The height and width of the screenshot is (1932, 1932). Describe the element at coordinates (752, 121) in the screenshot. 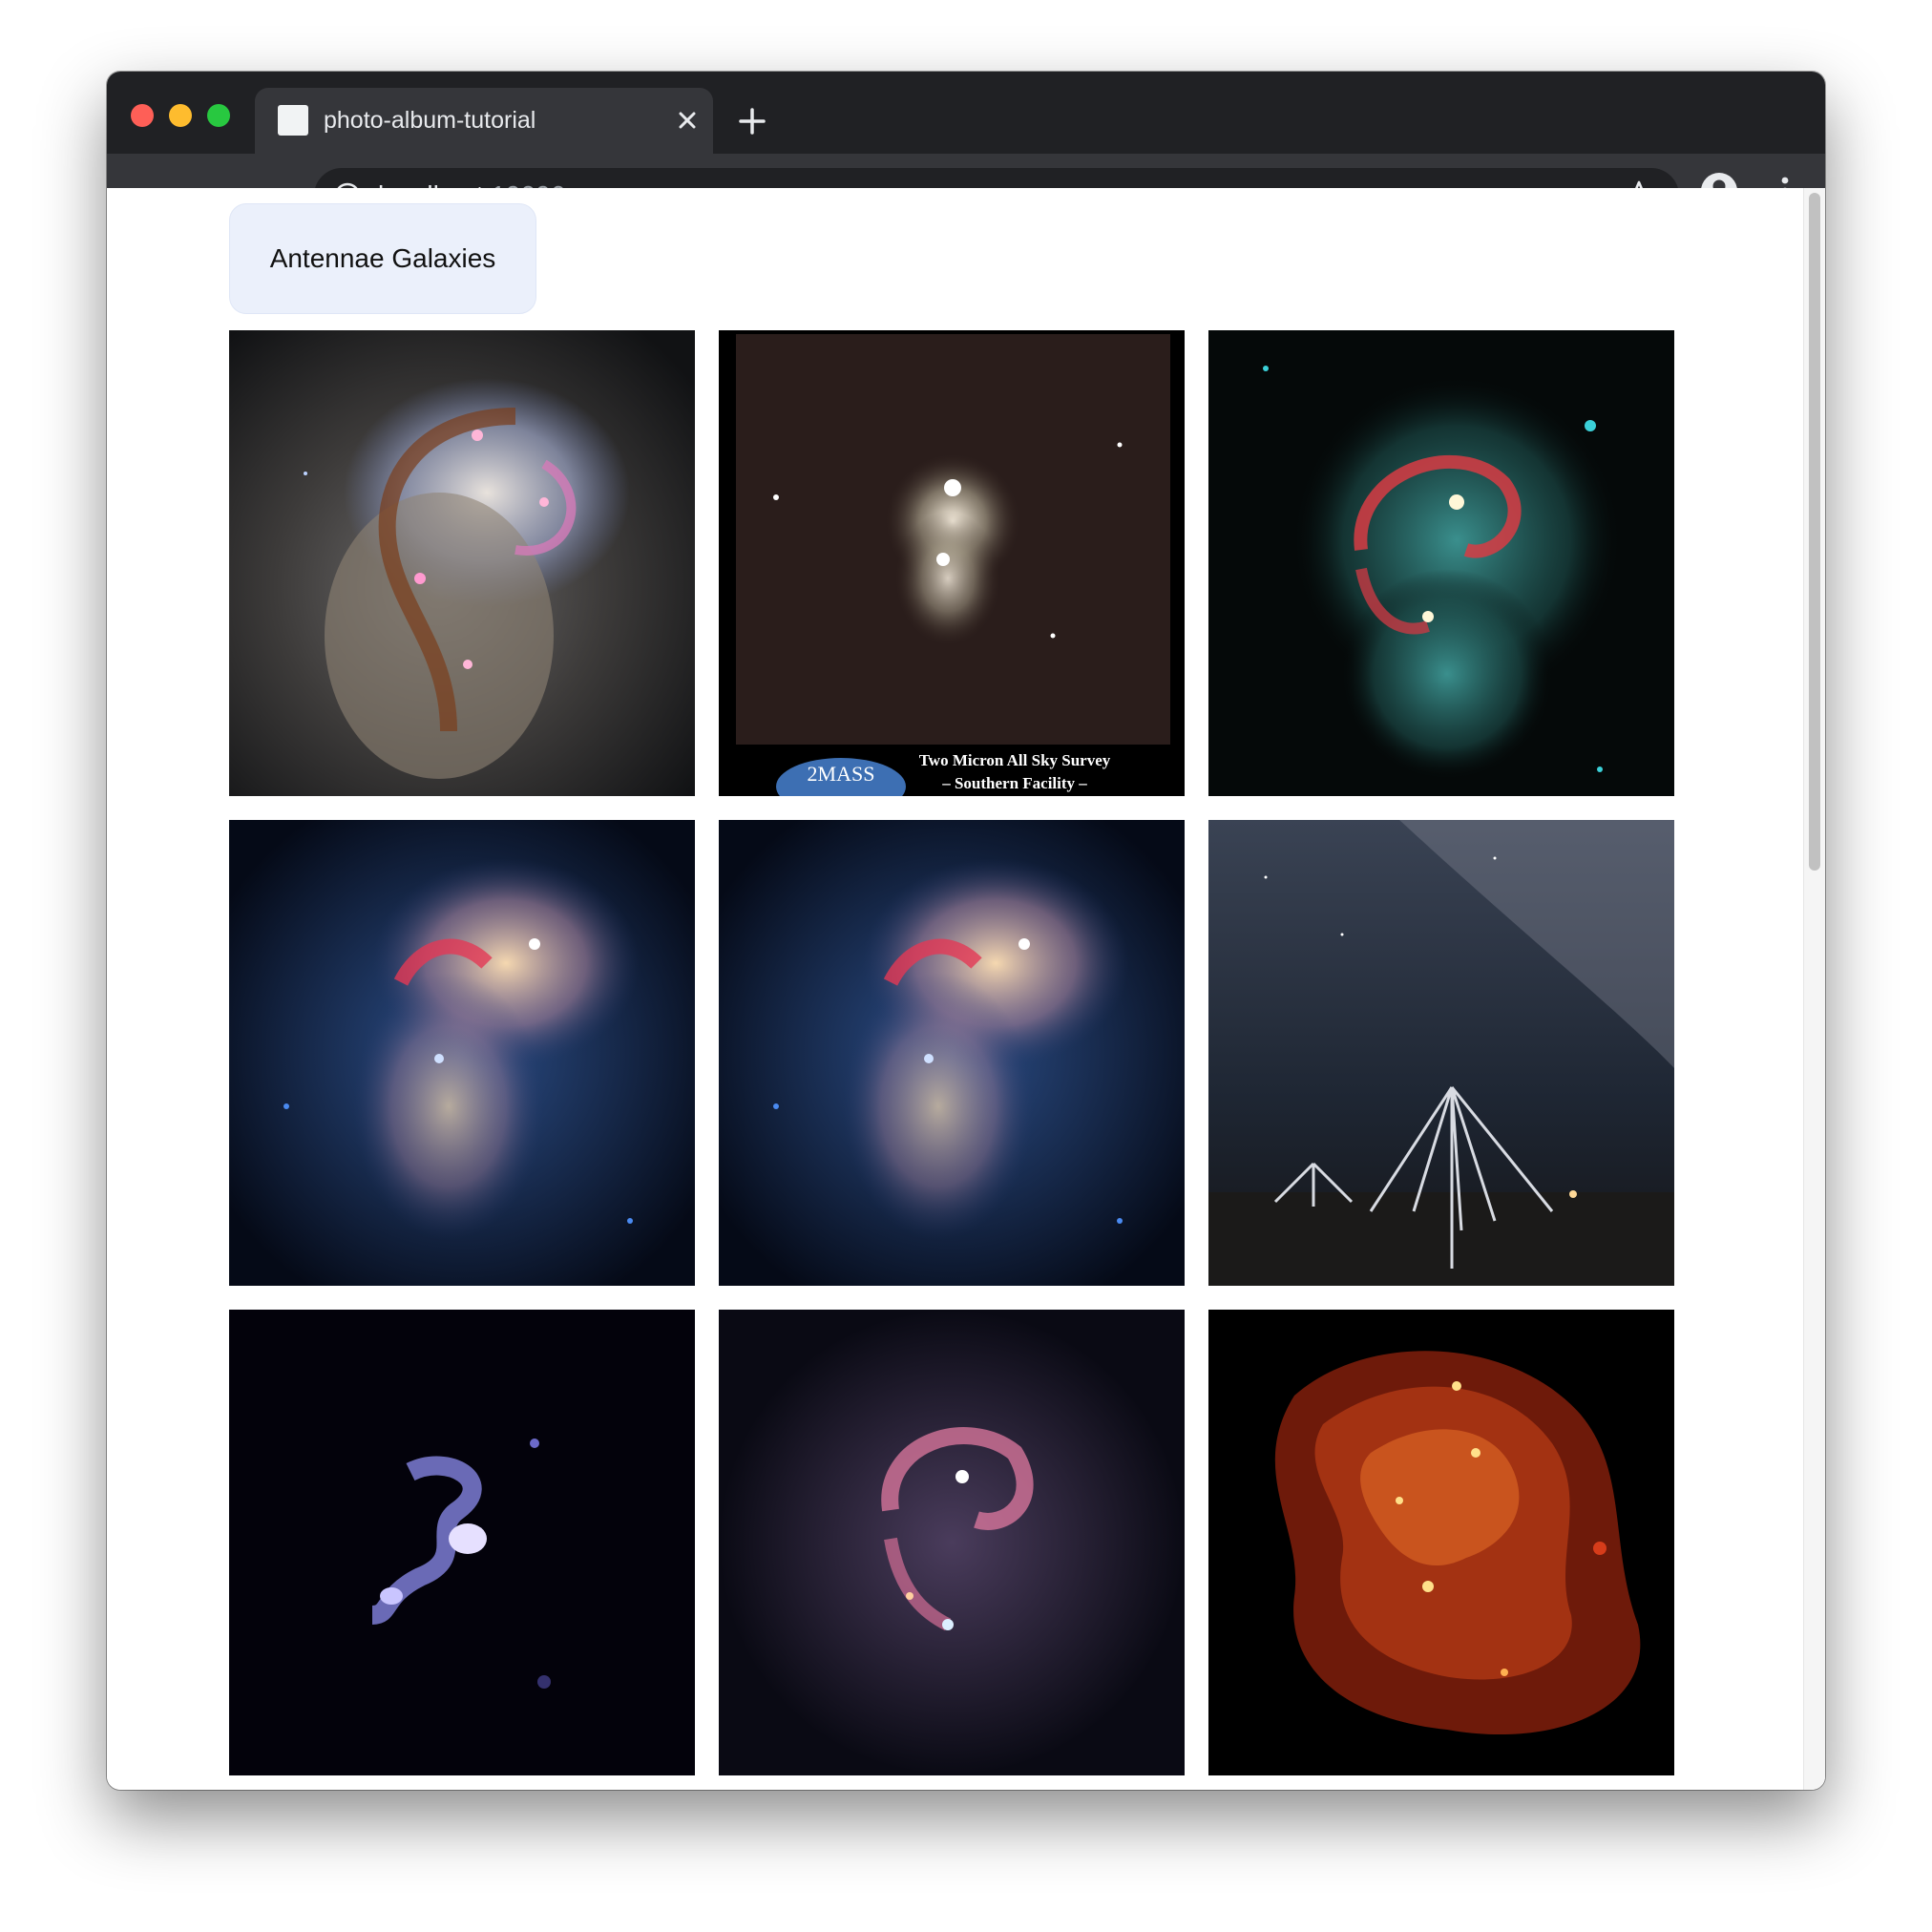

I see `new-tab-icon` at that location.